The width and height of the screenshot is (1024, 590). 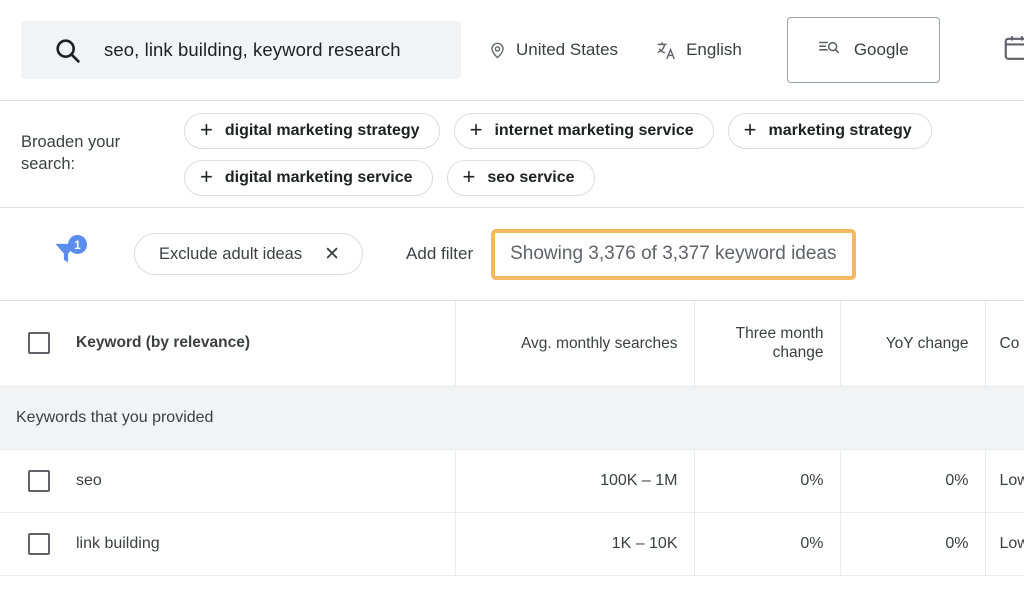 I want to click on broaden-chip-label: digital marketing service, so click(x=318, y=177).